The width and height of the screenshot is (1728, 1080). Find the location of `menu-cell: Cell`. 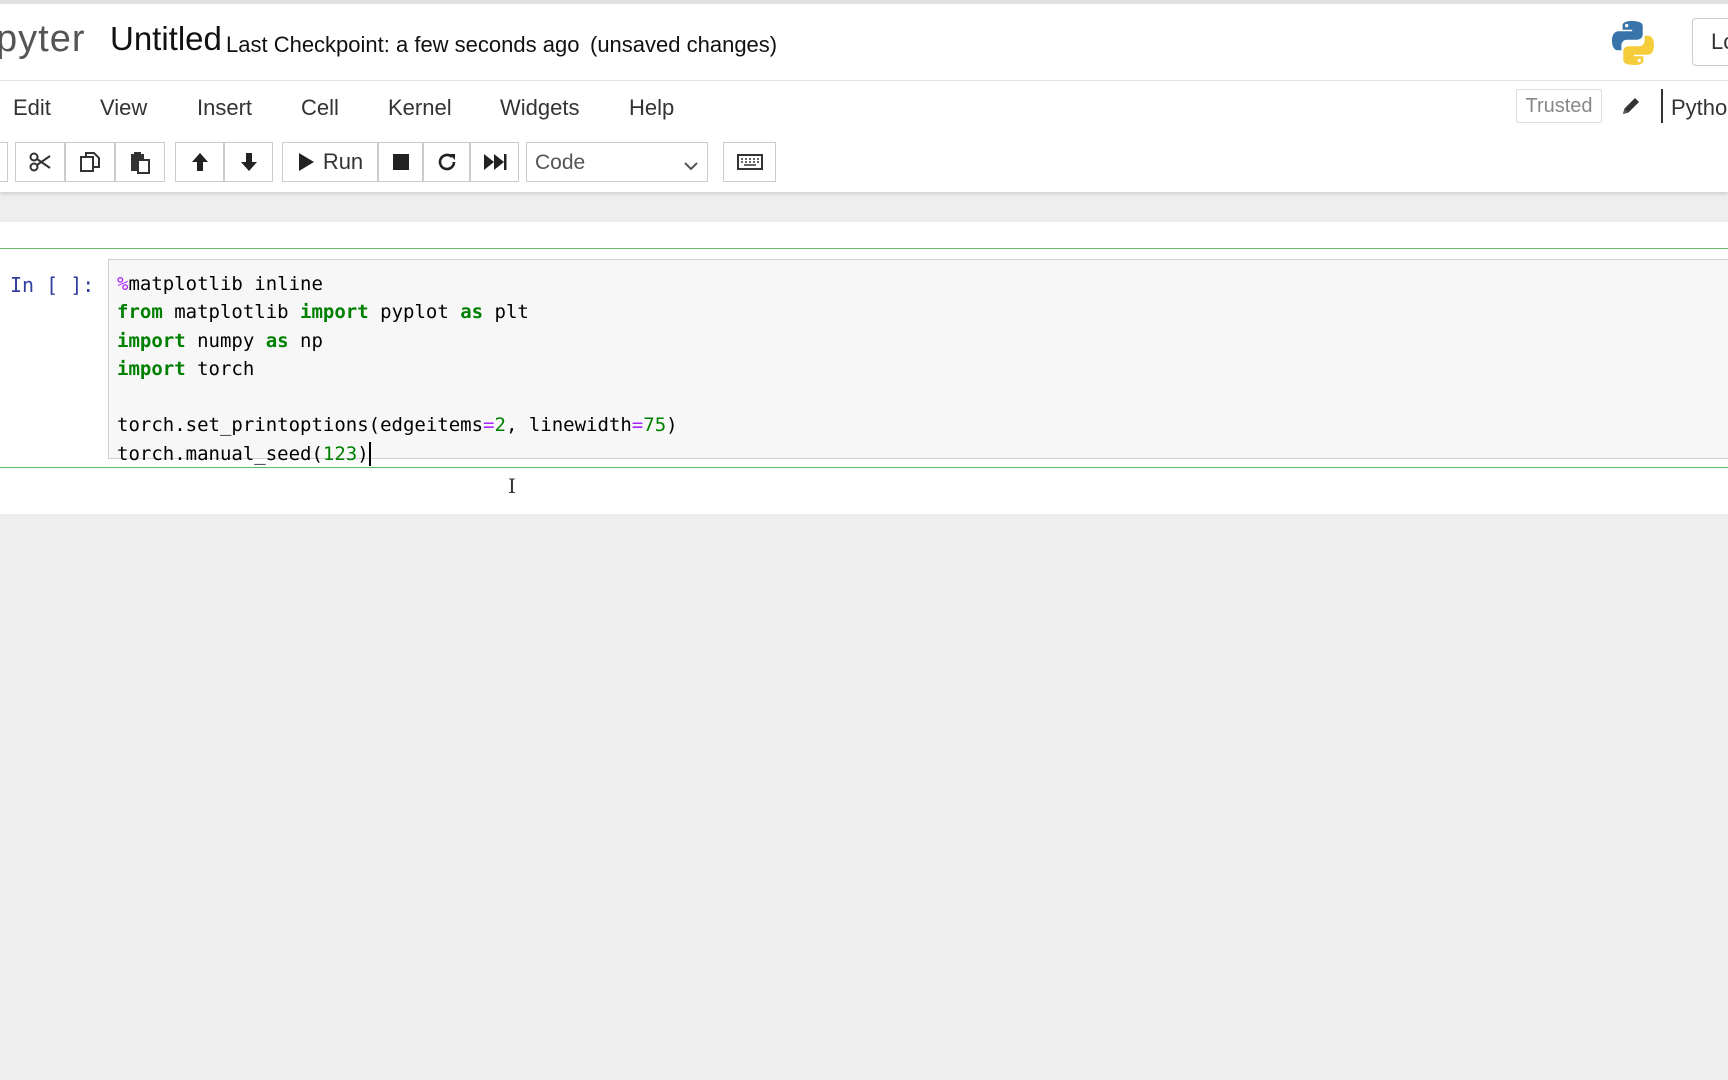

menu-cell: Cell is located at coordinates (320, 108).